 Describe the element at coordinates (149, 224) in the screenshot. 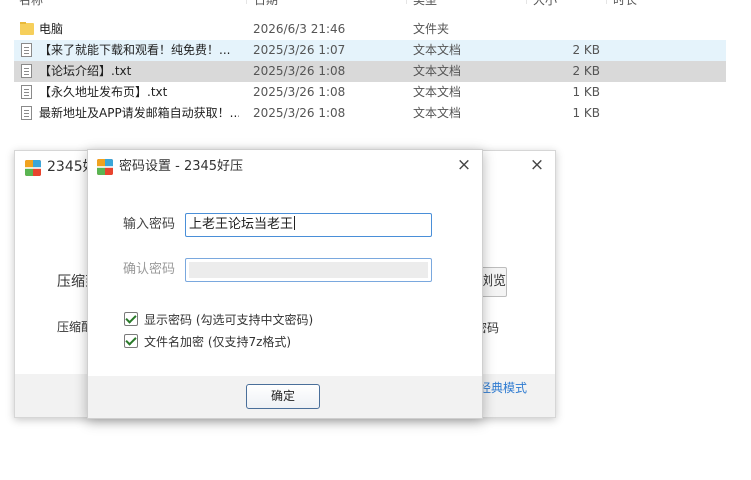

I see `password-label: 输入密码` at that location.